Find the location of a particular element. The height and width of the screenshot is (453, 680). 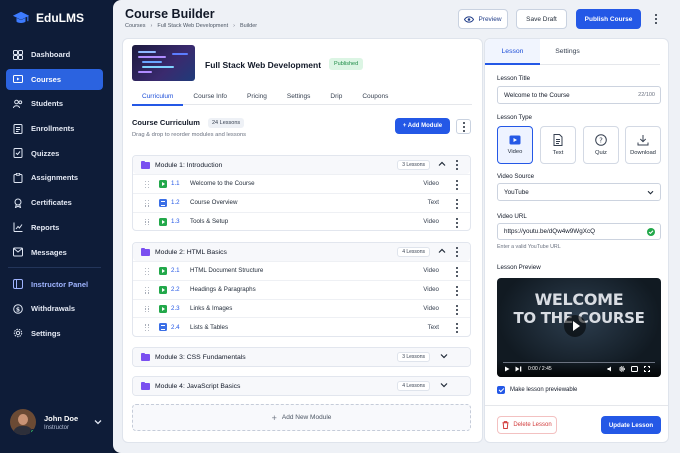

previewable-checkbox-row: Make lesson previewable is located at coordinates (537, 390).